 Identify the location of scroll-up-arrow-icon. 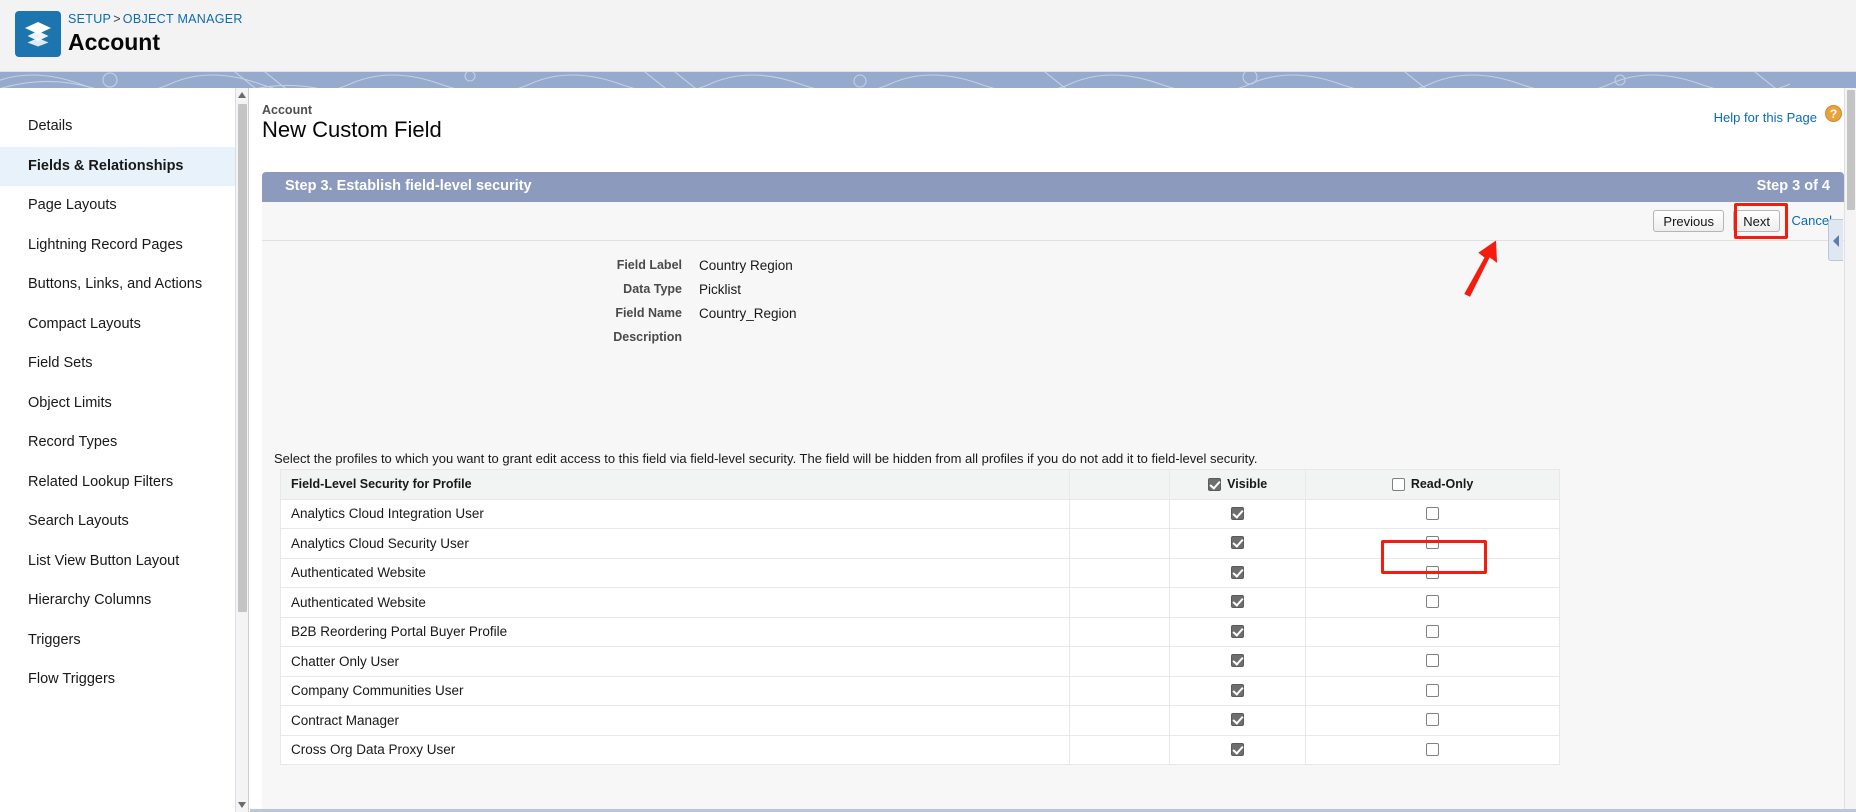
(242, 95).